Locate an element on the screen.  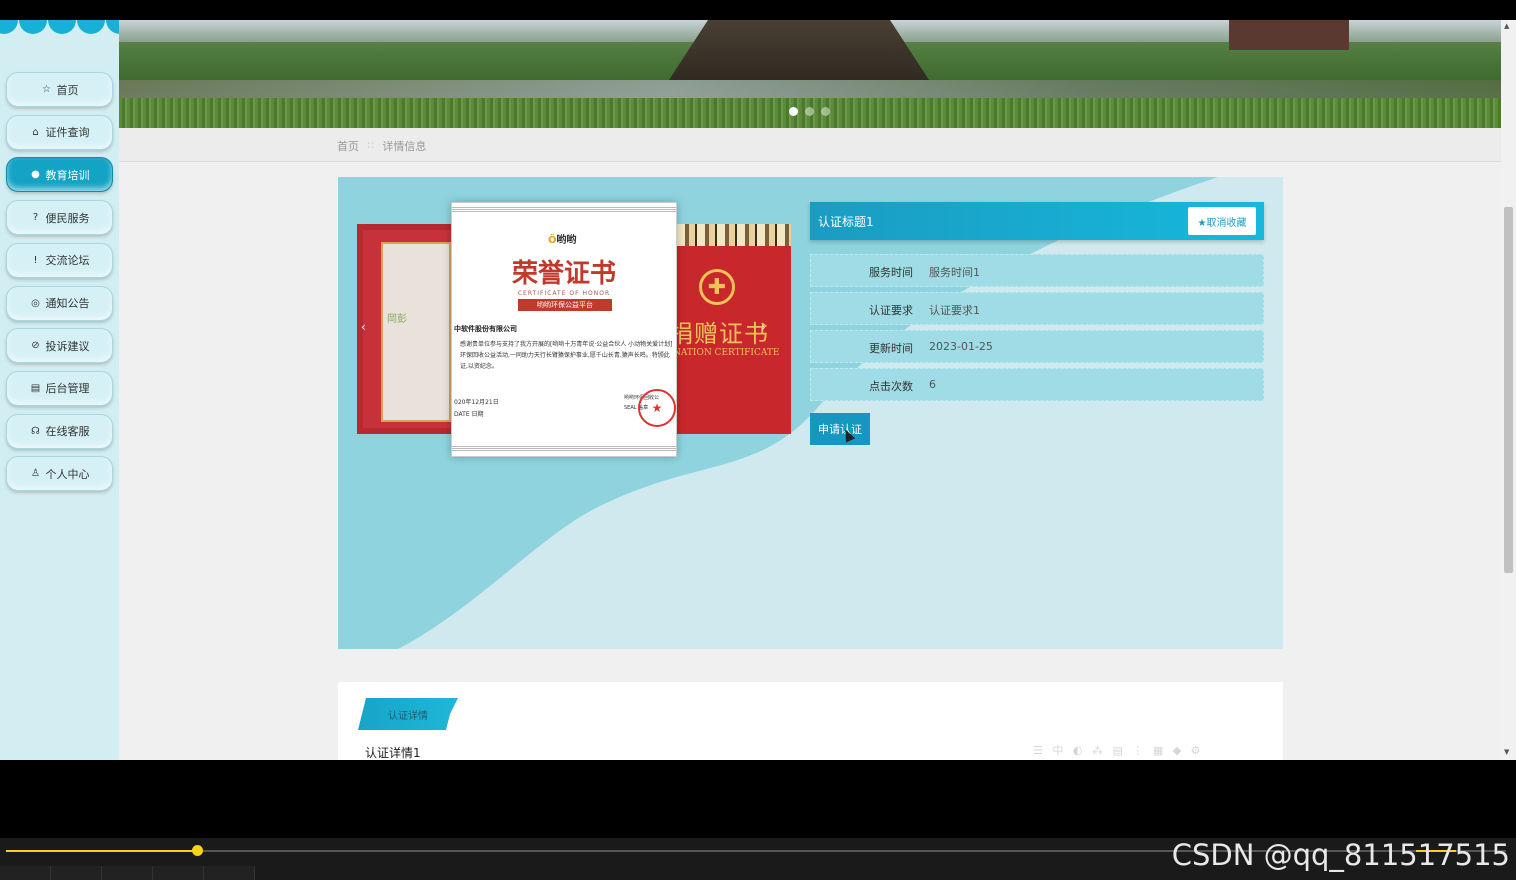
scroll-up-icon: ▲ is located at coordinates (1506, 26).